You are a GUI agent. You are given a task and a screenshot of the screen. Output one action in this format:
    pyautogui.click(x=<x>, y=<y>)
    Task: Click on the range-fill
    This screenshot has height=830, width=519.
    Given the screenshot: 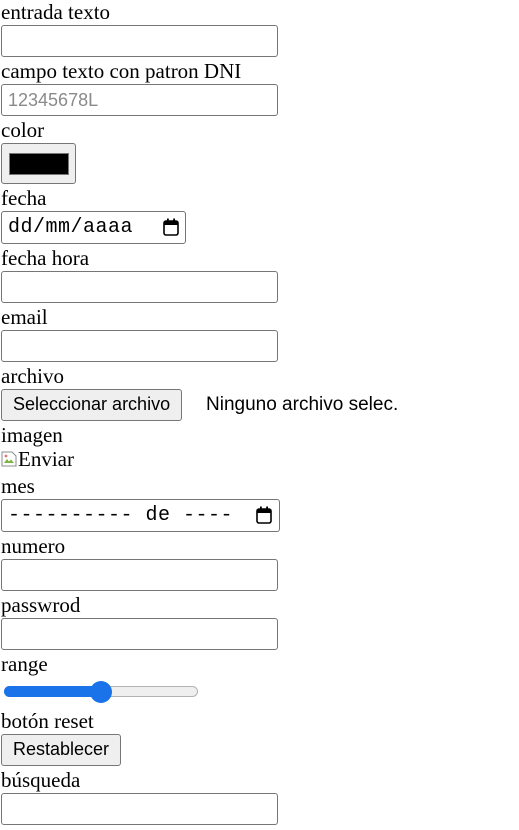 What is the action you would take?
    pyautogui.click(x=52, y=691)
    